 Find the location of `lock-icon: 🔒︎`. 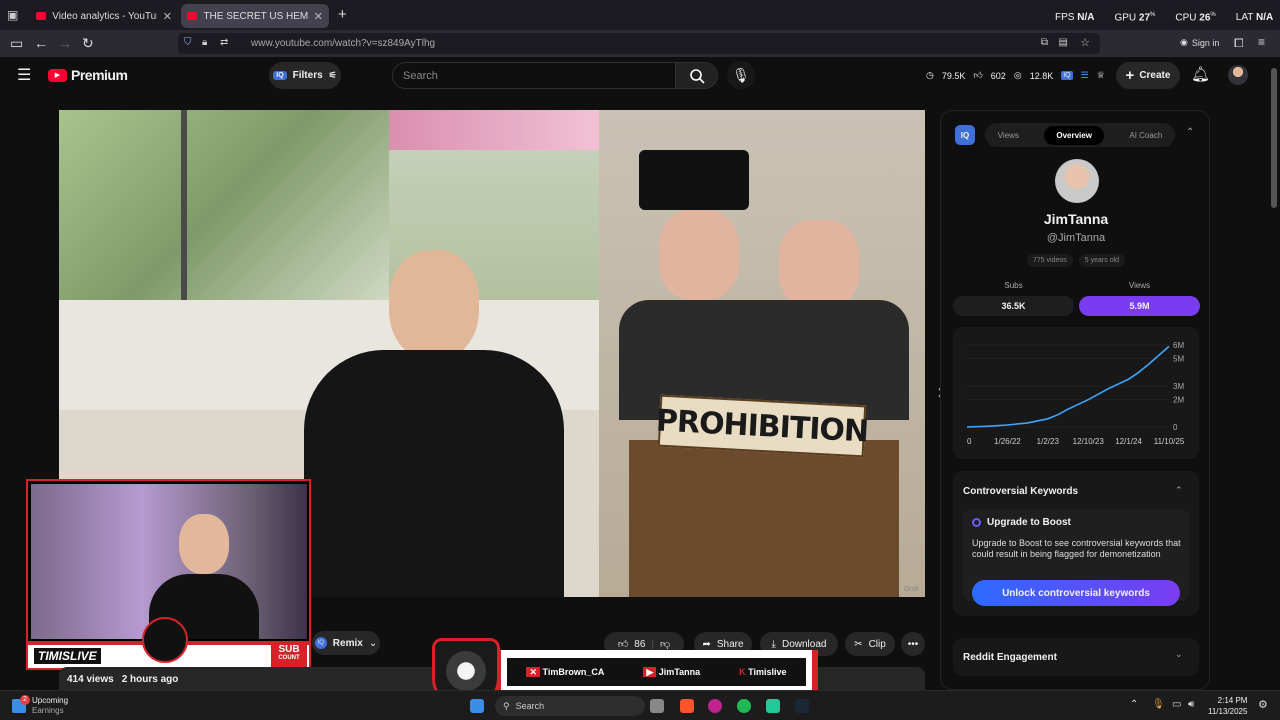

lock-icon: 🔒︎ is located at coordinates (204, 42).